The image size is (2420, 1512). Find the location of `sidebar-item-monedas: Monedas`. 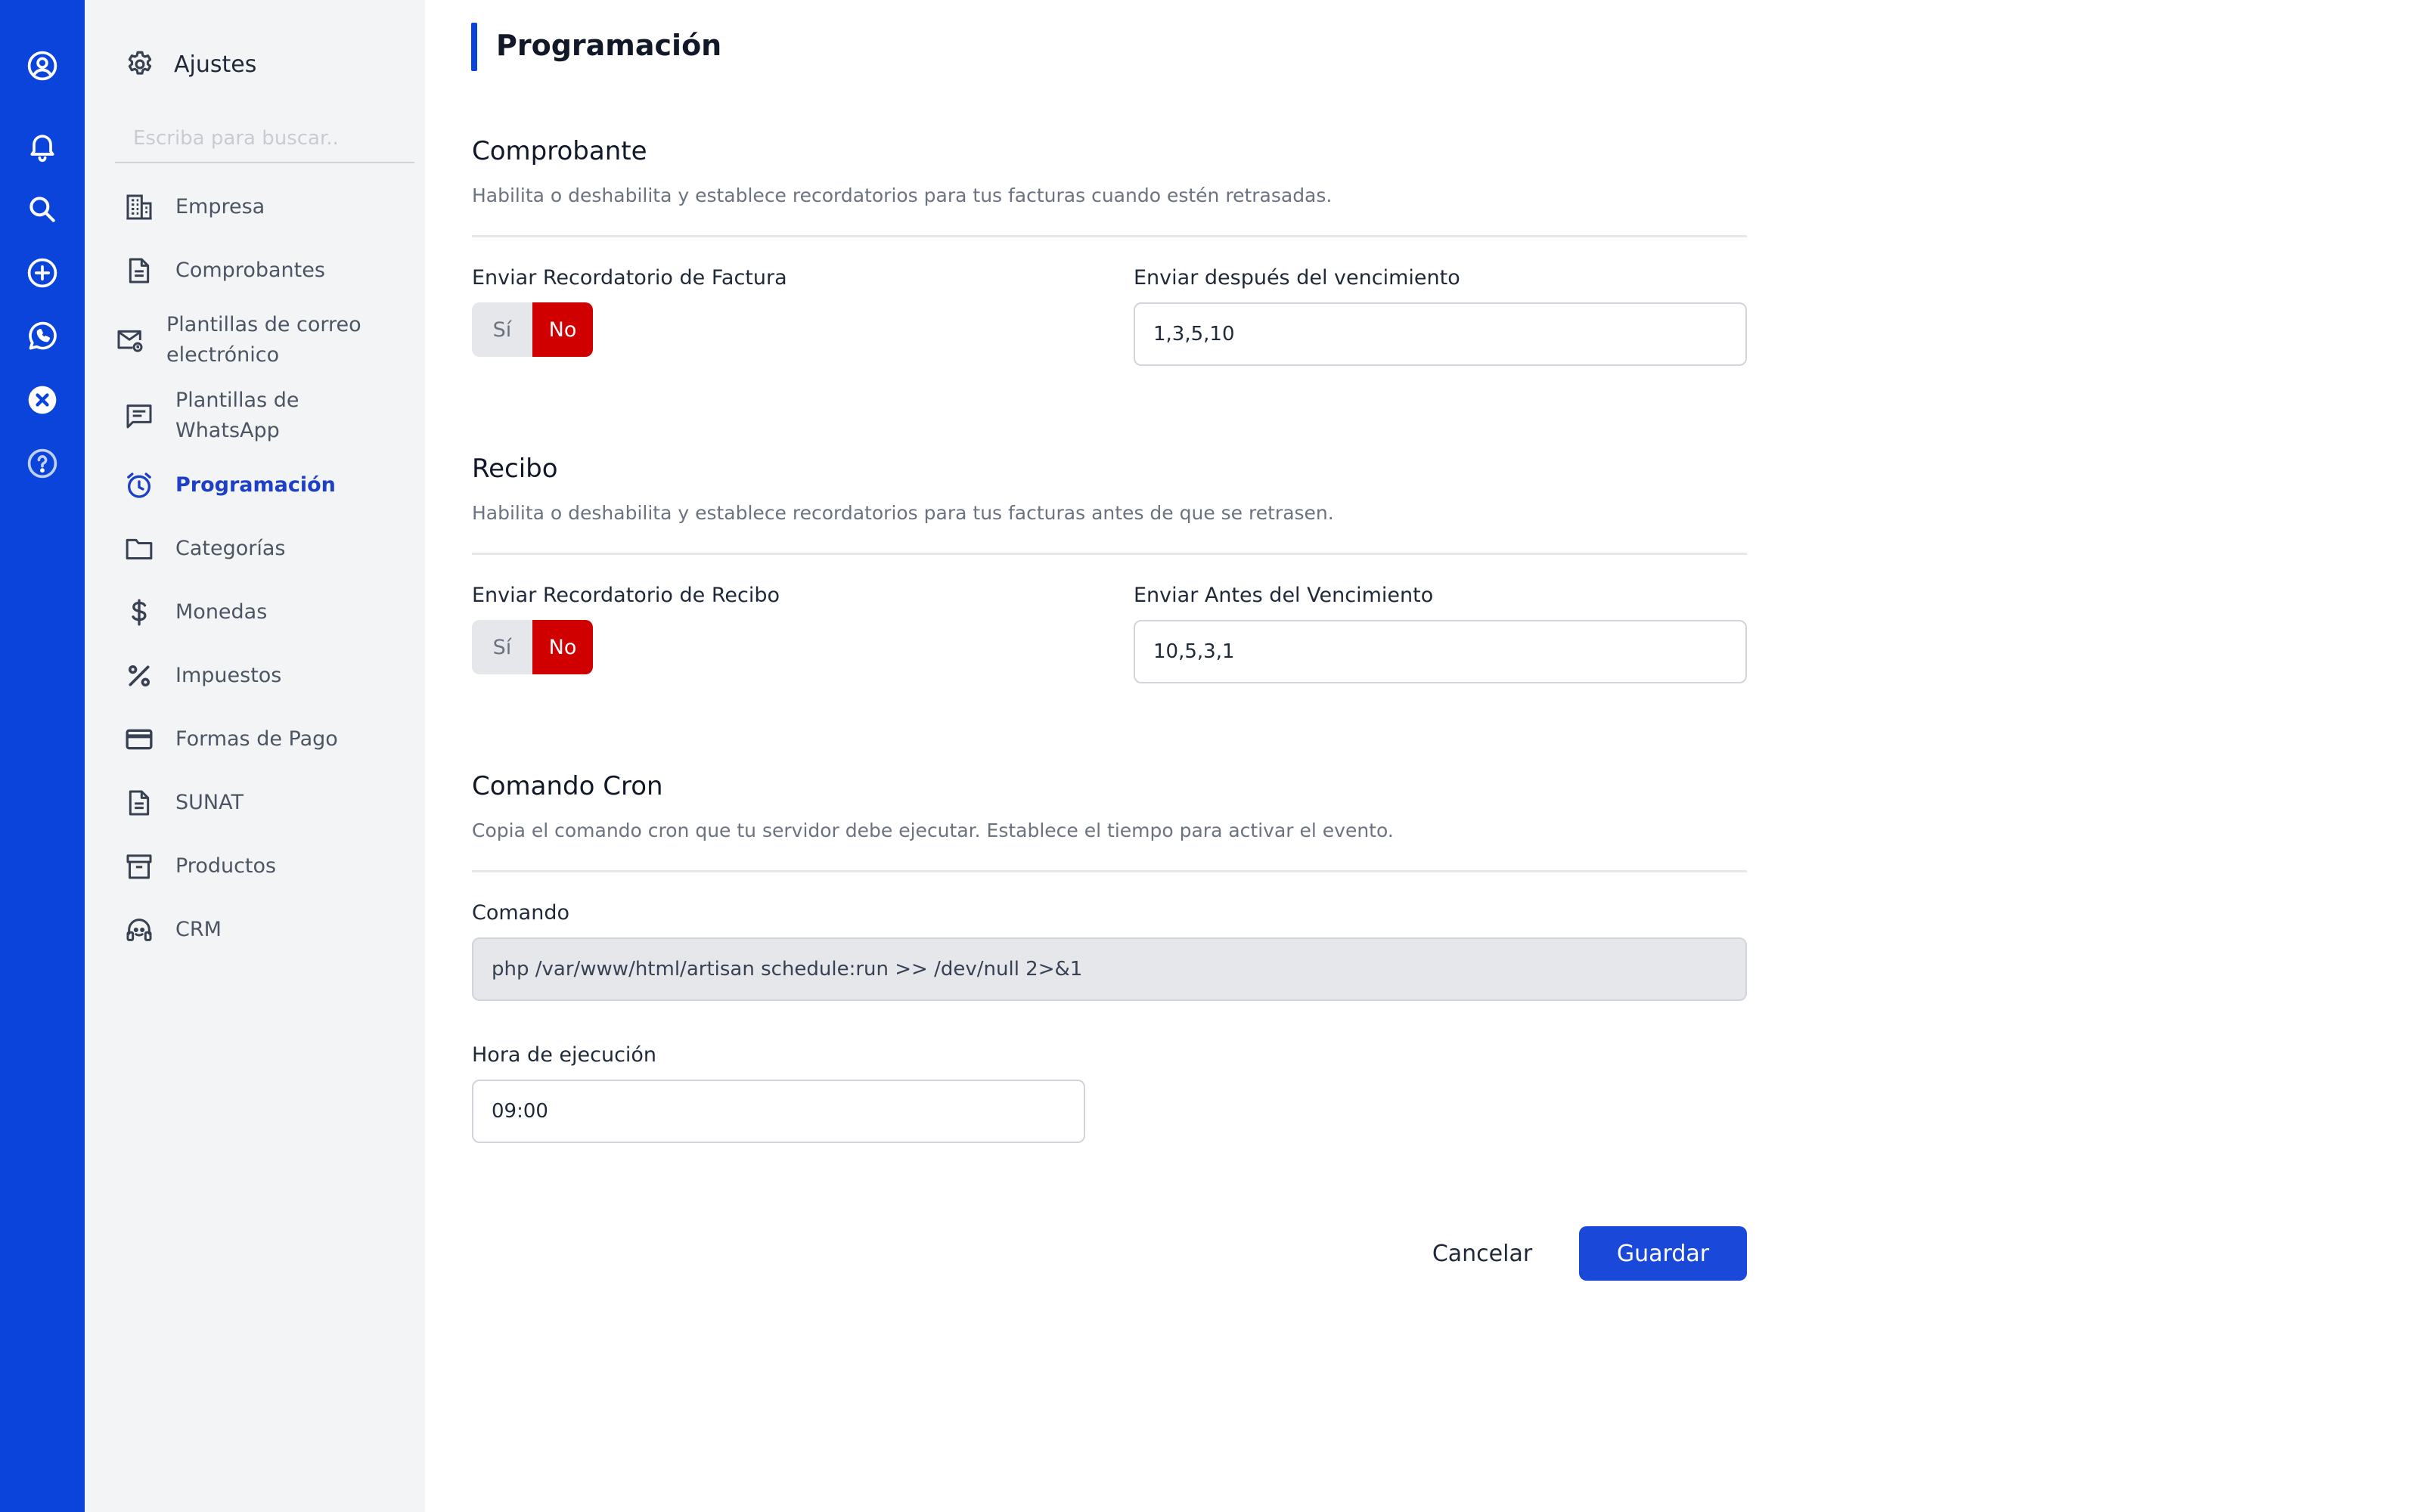

sidebar-item-monedas: Monedas is located at coordinates (271, 612).